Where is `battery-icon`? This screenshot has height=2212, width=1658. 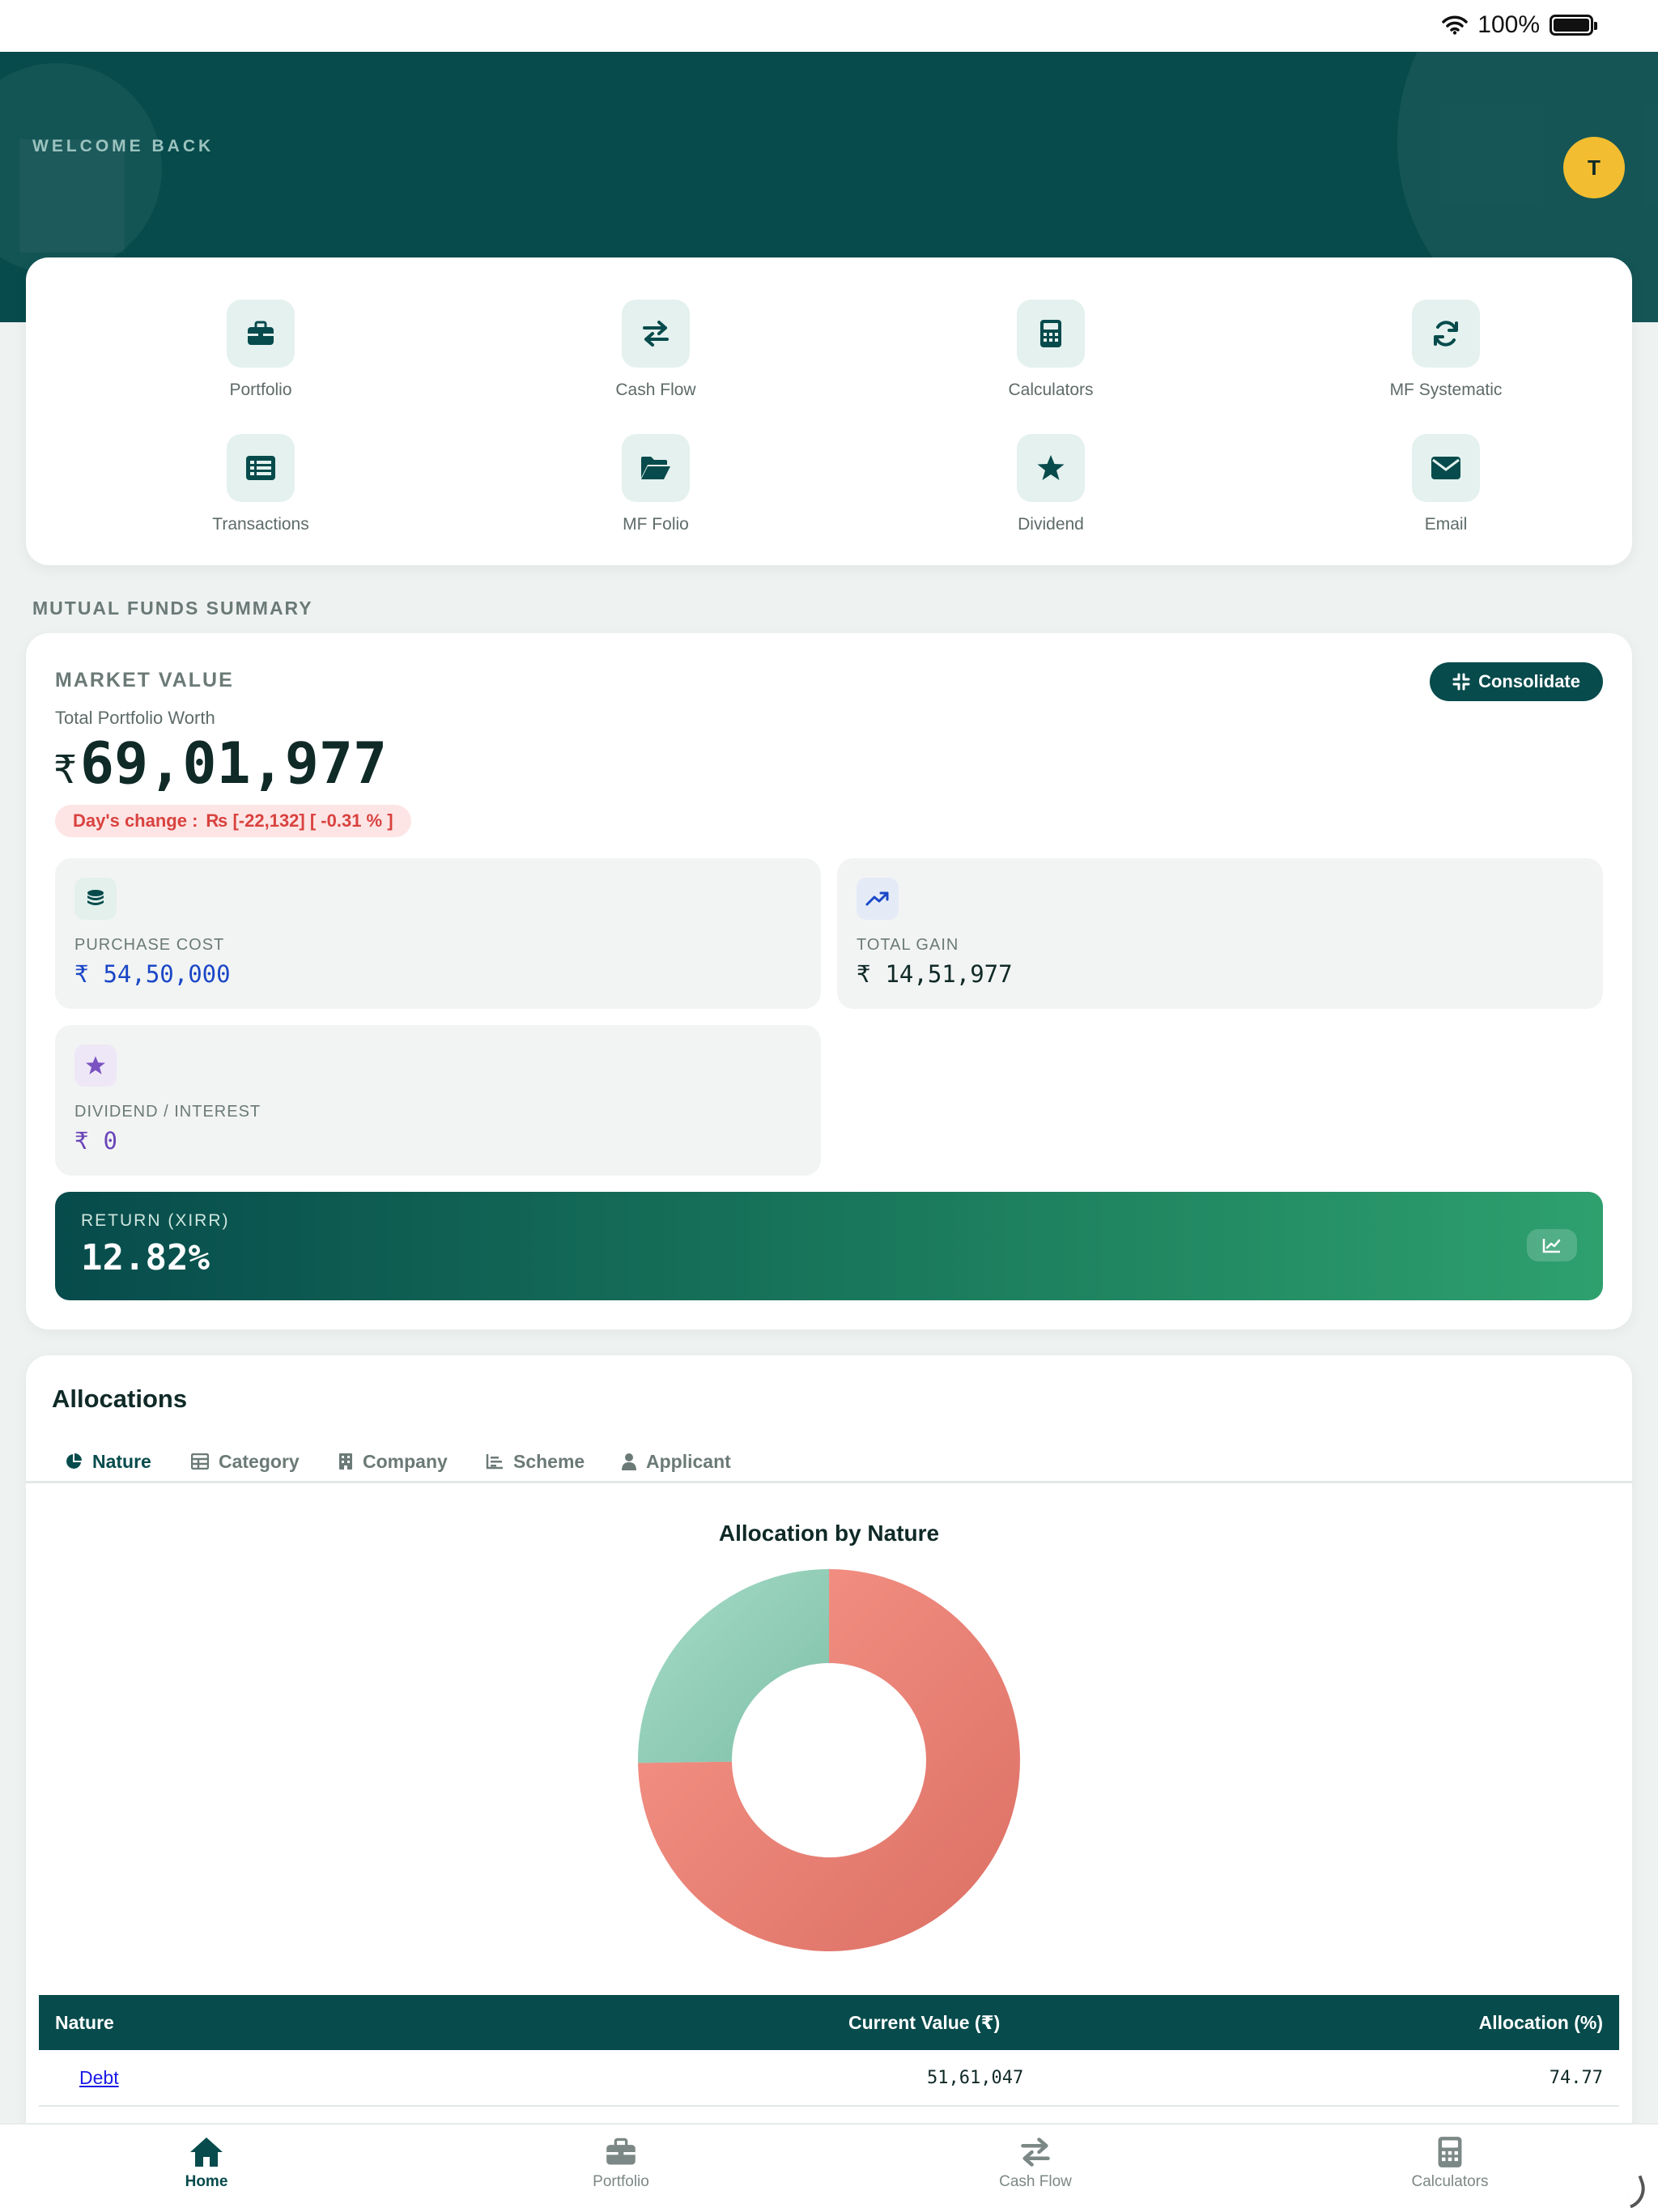
battery-icon is located at coordinates (1573, 26).